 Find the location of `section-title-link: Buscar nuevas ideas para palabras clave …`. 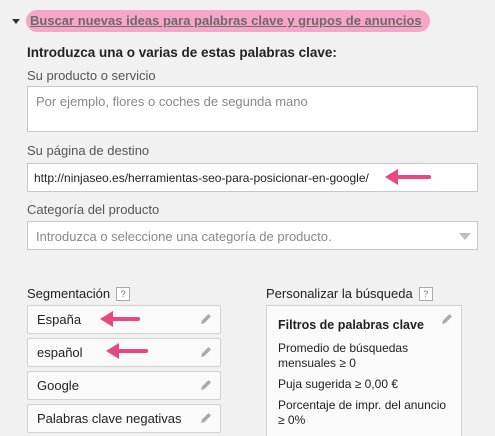

section-title-link: Buscar nuevas ideas para palabras clave … is located at coordinates (228, 21).